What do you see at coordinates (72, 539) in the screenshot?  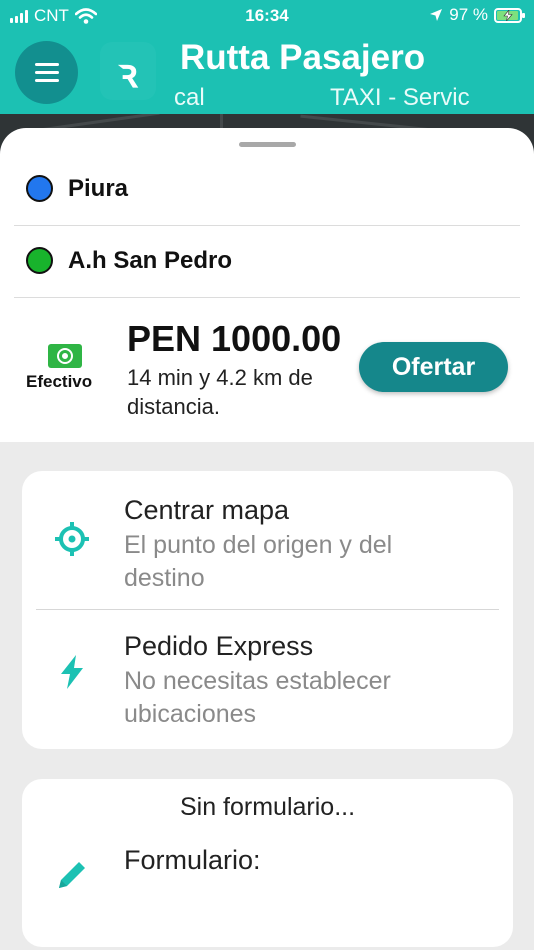 I see `crosshair-icon` at bounding box center [72, 539].